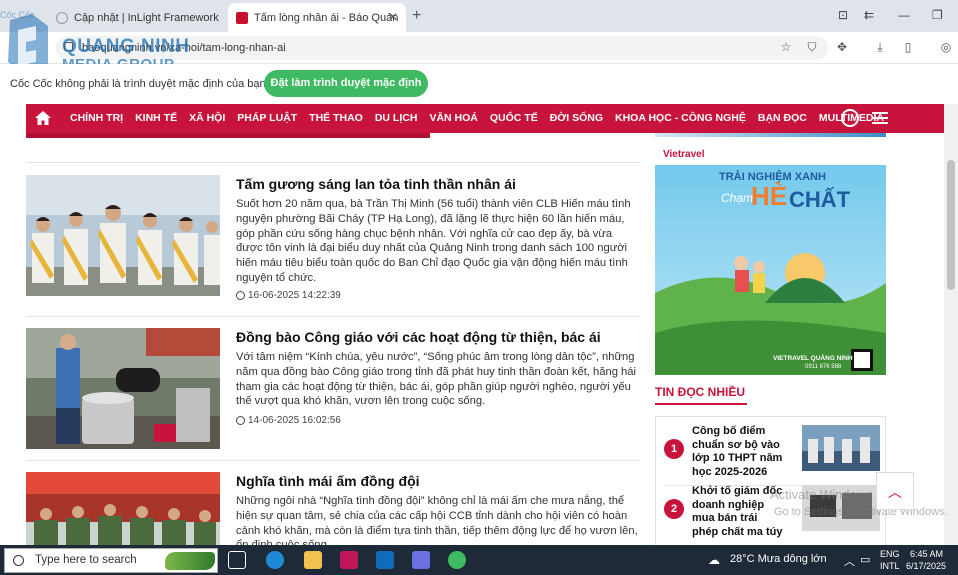  I want to click on sidebar-icon: ▯, so click(908, 47).